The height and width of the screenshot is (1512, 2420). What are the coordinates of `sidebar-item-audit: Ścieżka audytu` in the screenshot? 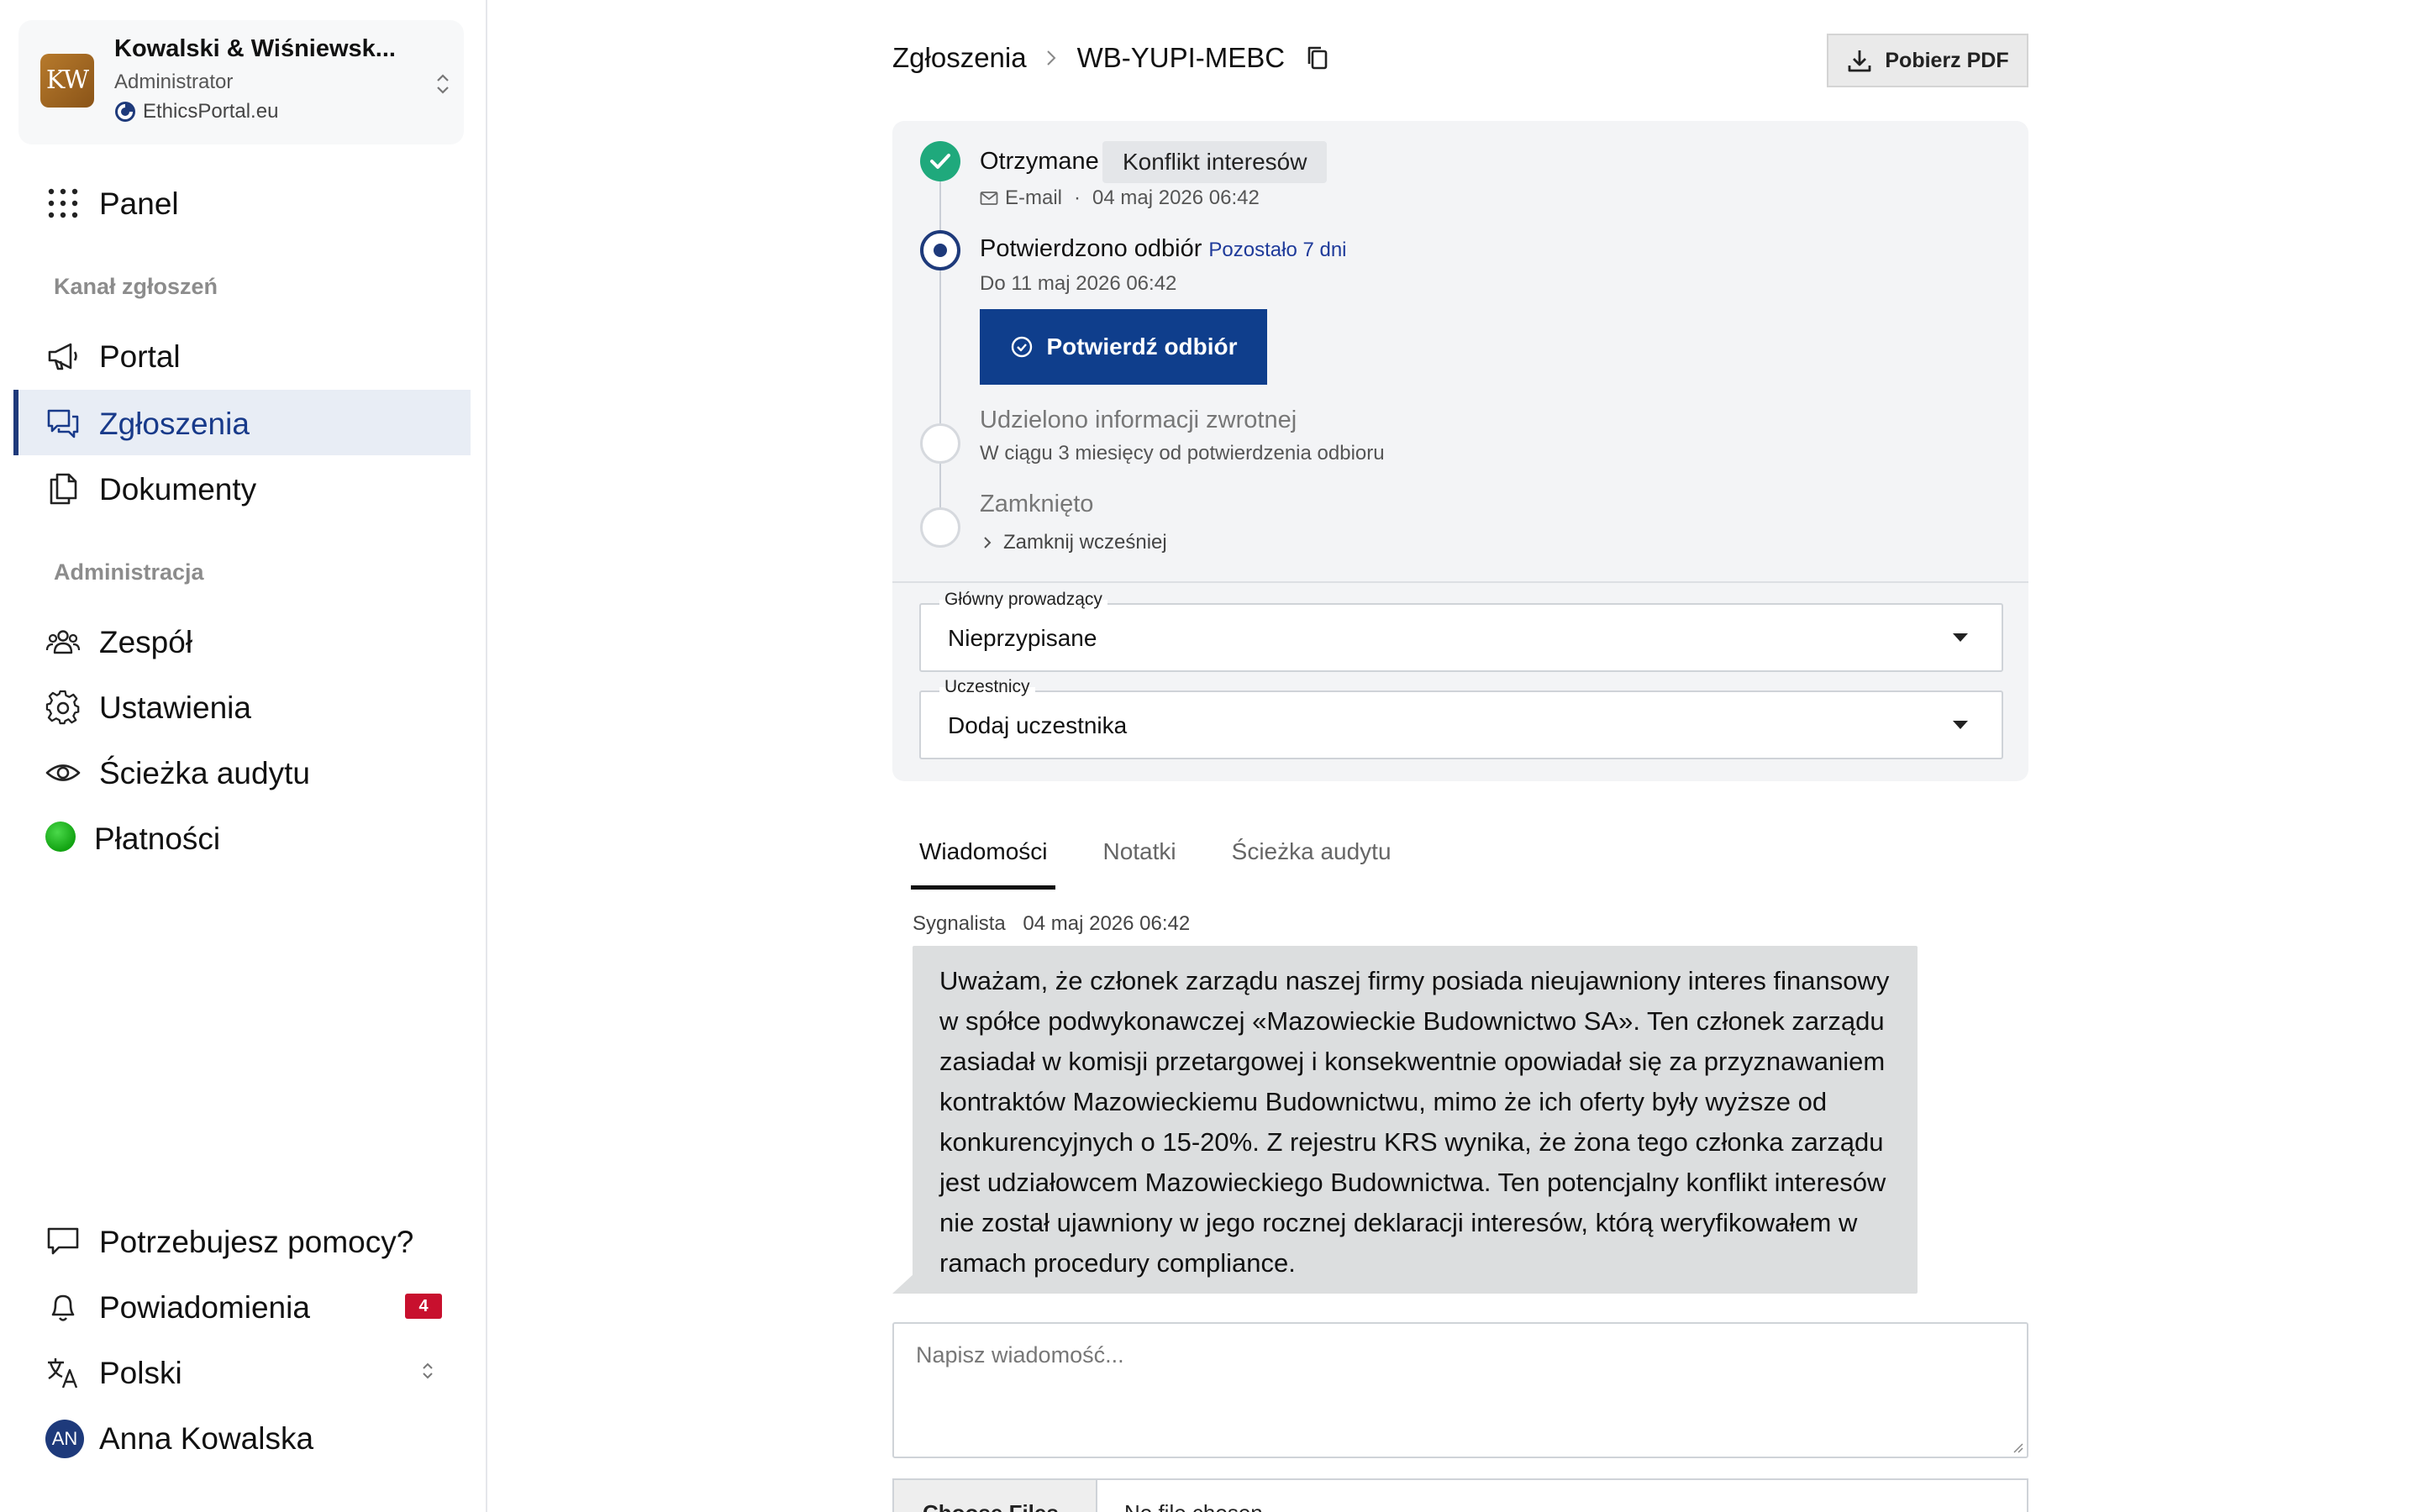 It's located at (242, 772).